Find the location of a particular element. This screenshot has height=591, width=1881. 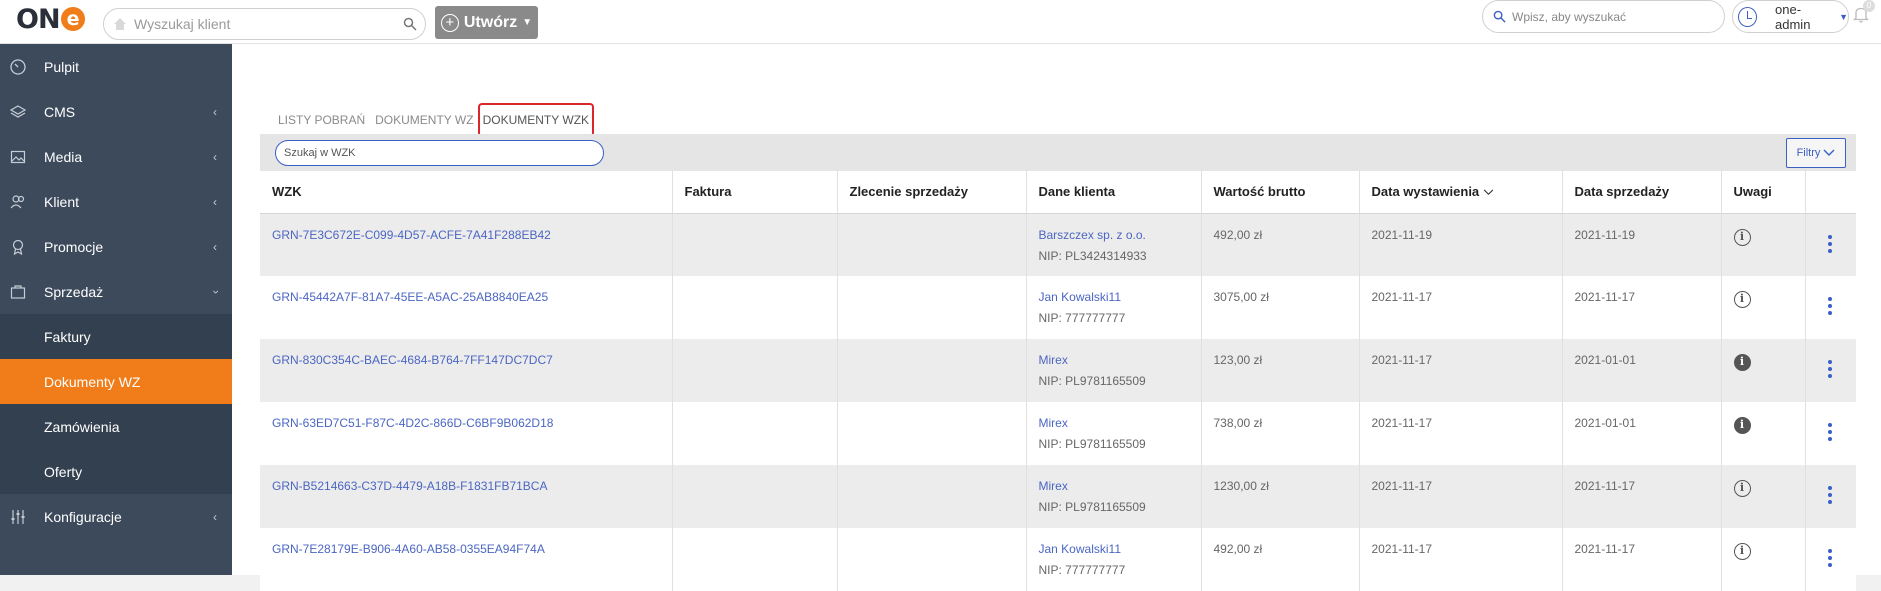

cell-dane-klienta: Mirex NIP: PL9781165509 is located at coordinates (1114, 433).